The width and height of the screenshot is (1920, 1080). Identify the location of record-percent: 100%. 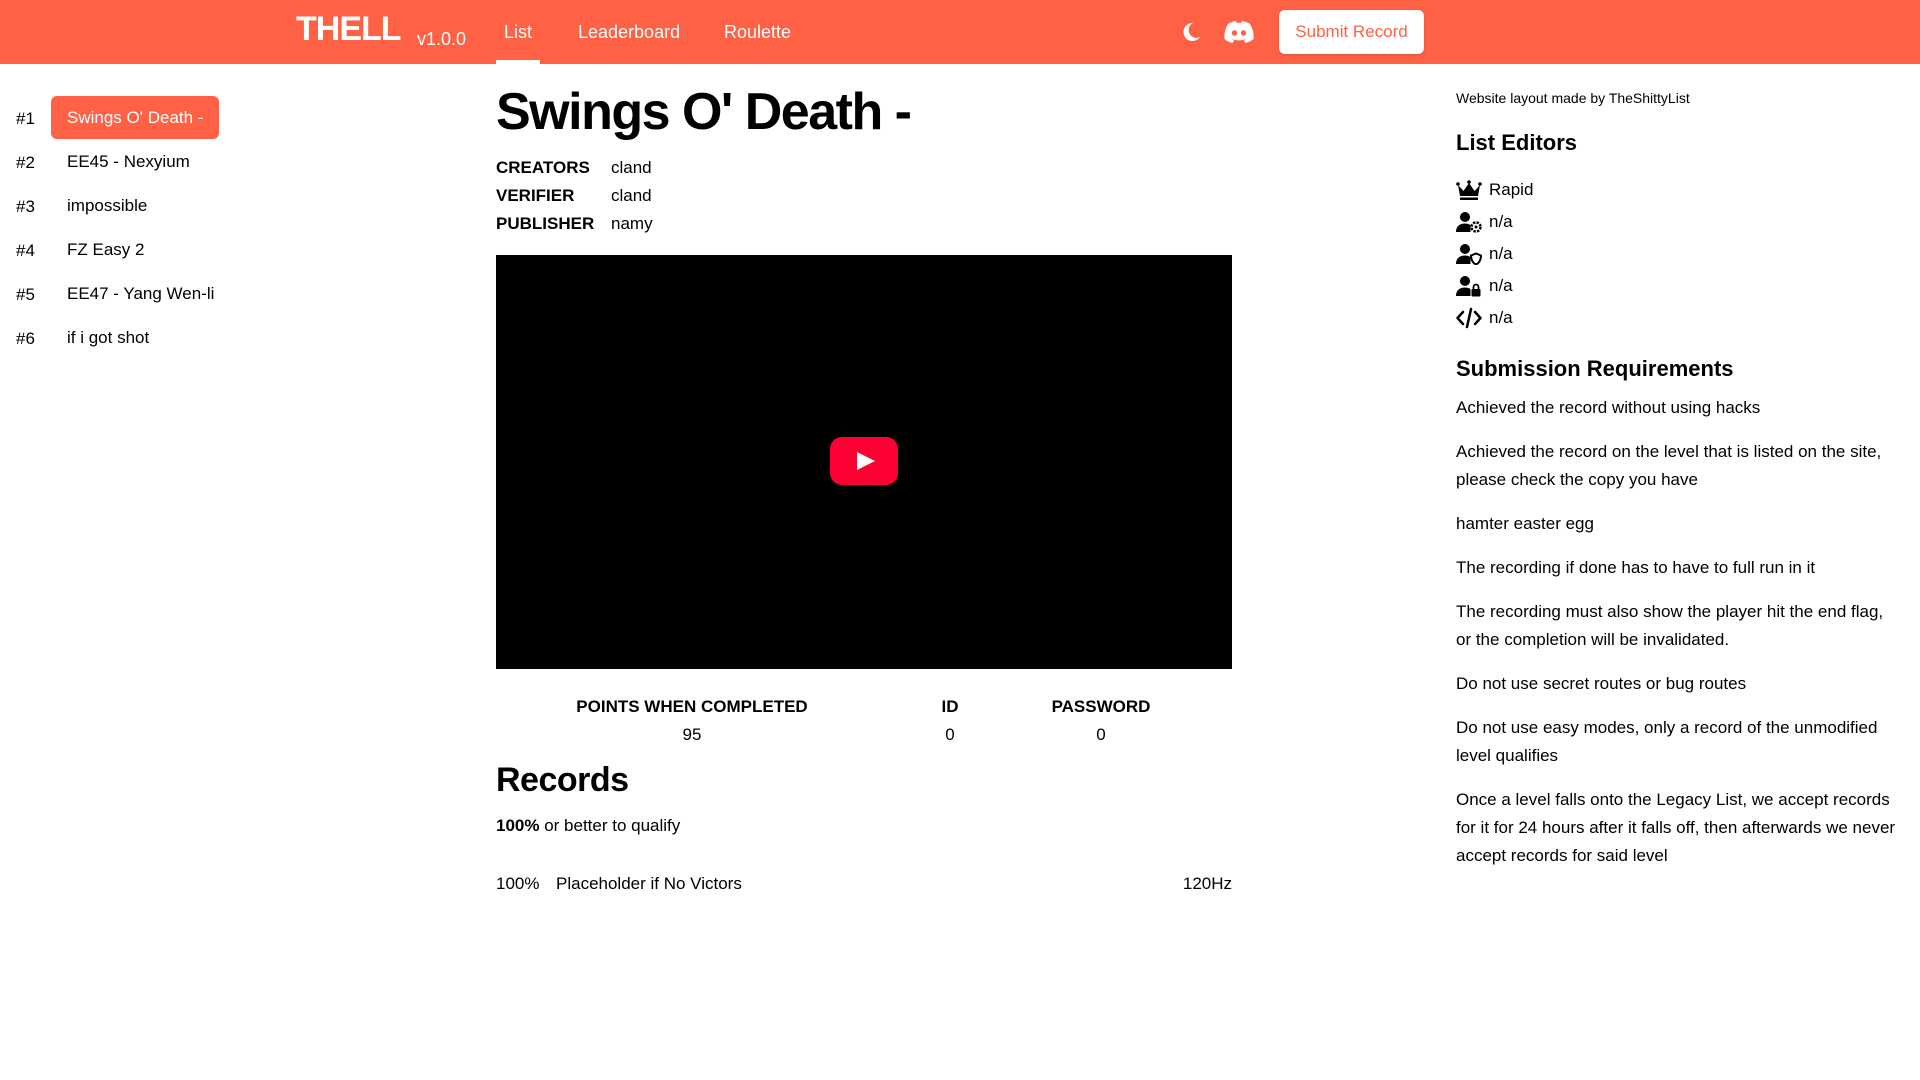
(518, 883).